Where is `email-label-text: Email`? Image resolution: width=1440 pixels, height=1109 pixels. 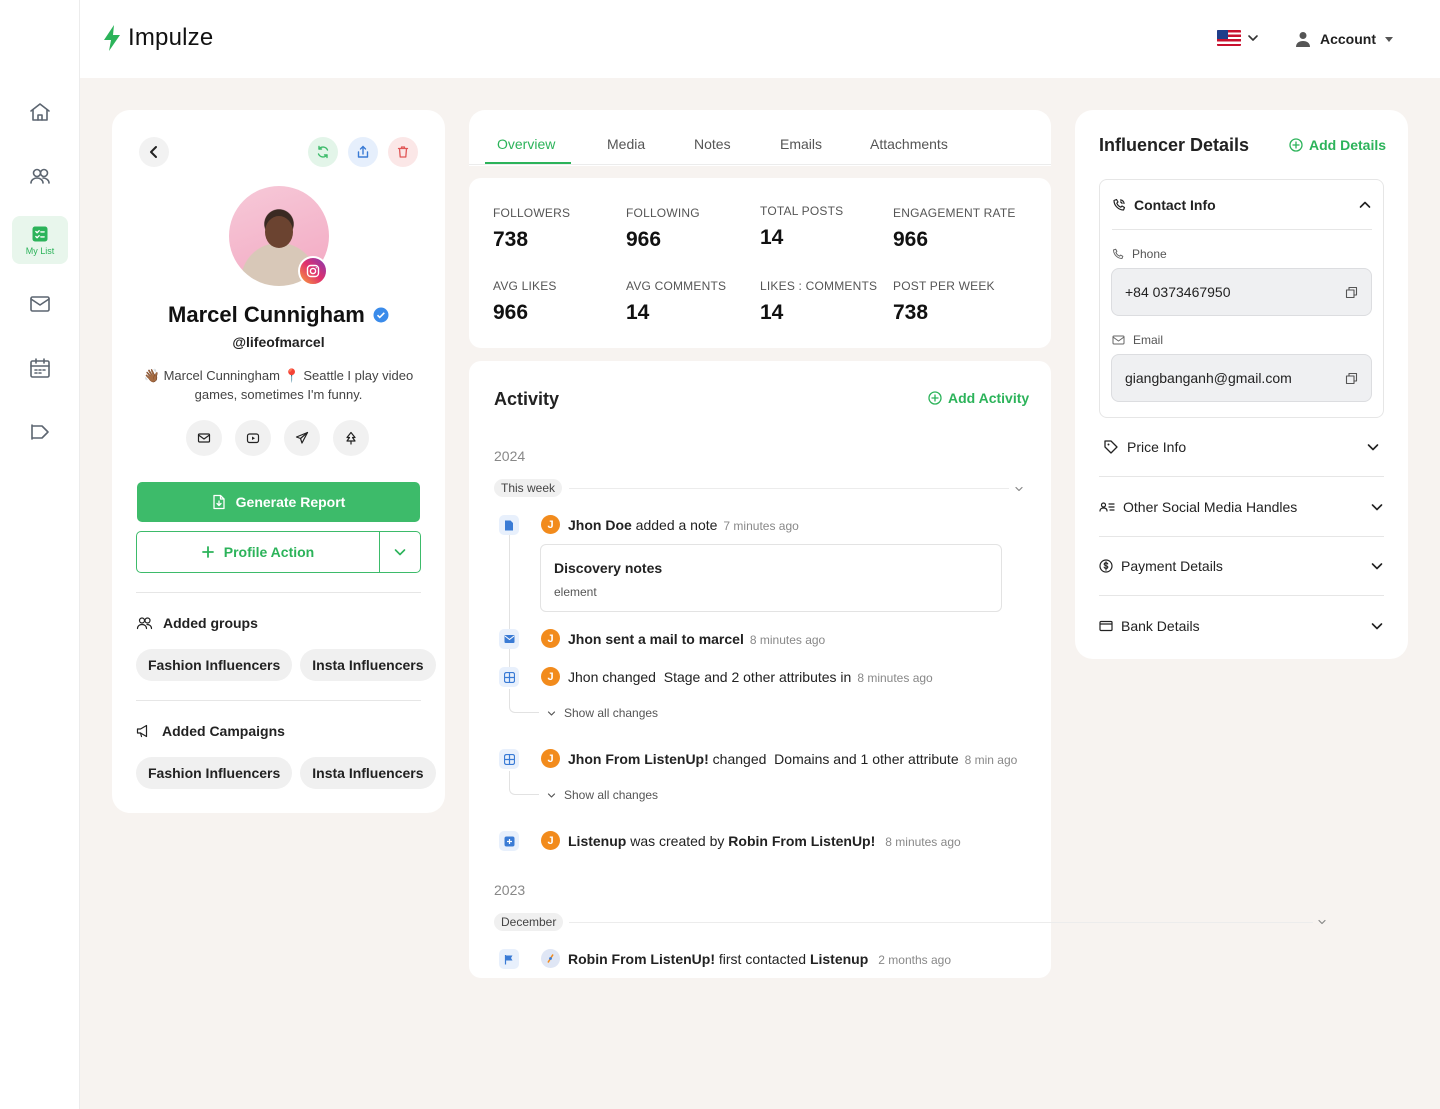 email-label-text: Email is located at coordinates (1148, 340).